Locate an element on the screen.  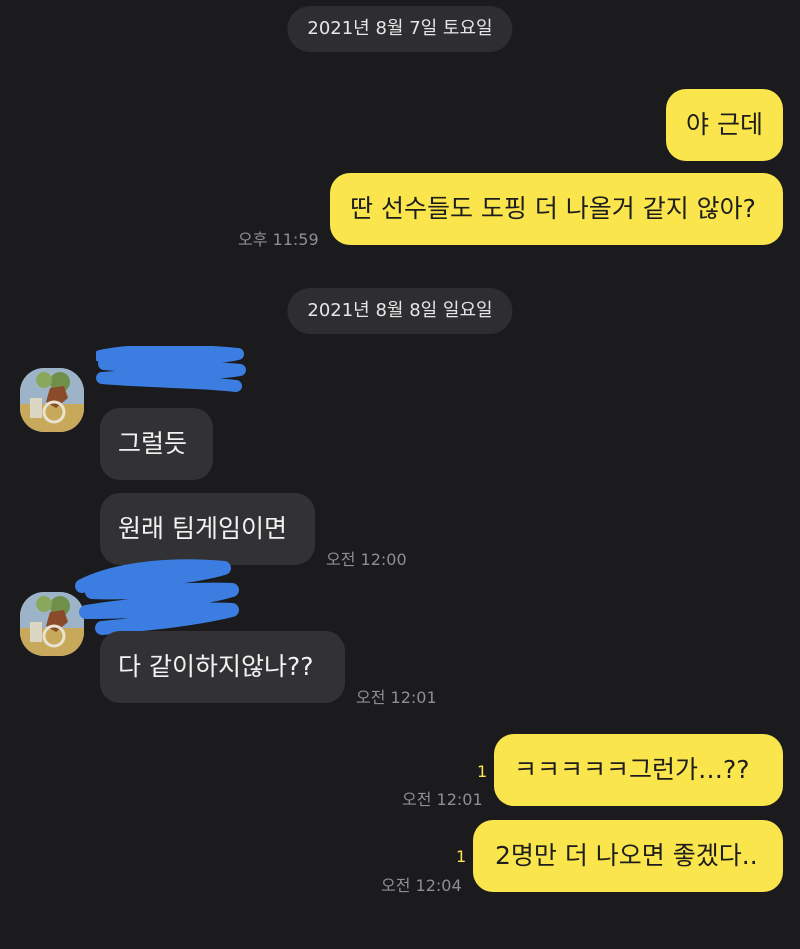
message-bubble-theirs: 그럴듯 is located at coordinates (156, 444).